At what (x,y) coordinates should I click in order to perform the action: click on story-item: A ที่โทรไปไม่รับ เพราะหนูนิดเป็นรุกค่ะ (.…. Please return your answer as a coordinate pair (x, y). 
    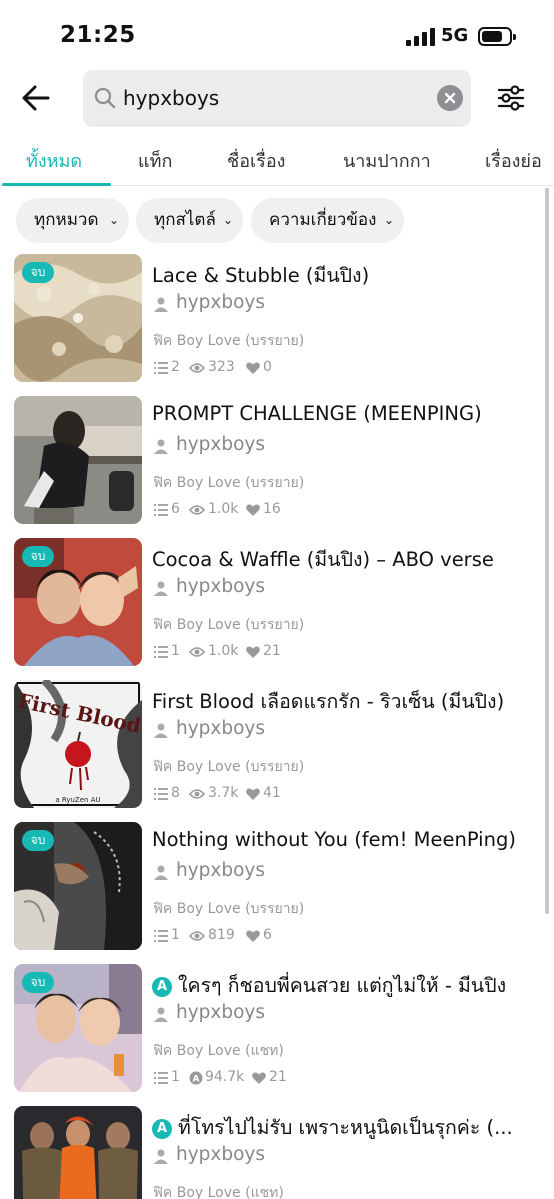
    Looking at the image, I should click on (270, 1152).